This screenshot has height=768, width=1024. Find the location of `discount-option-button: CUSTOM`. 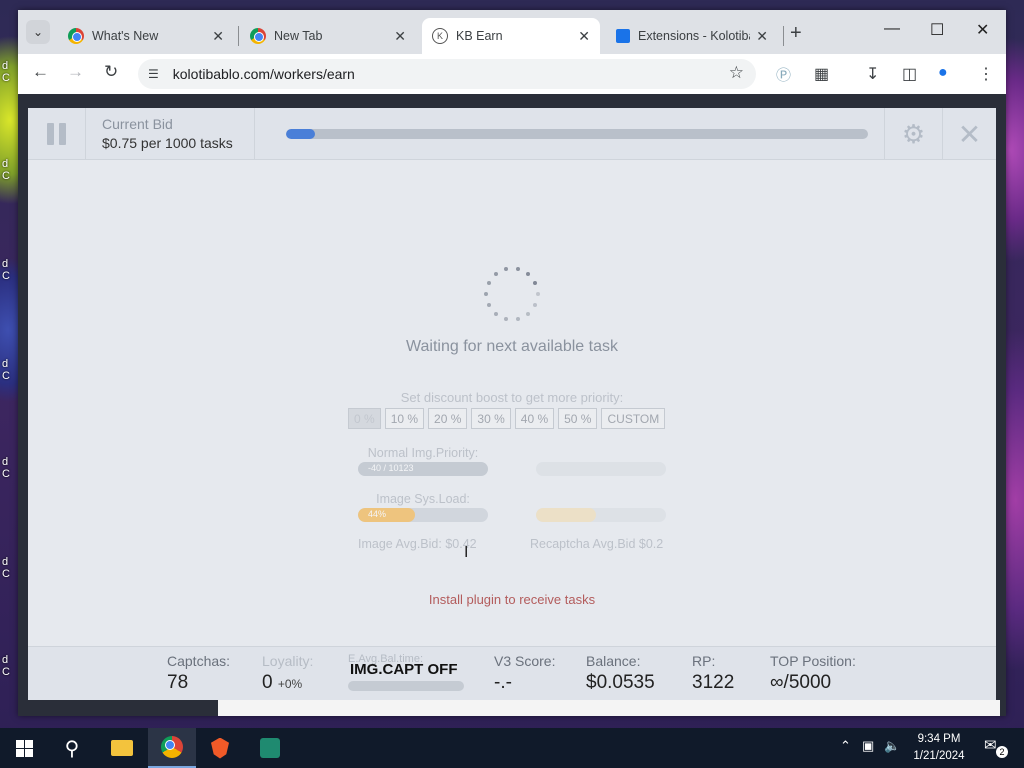

discount-option-button: CUSTOM is located at coordinates (633, 418).